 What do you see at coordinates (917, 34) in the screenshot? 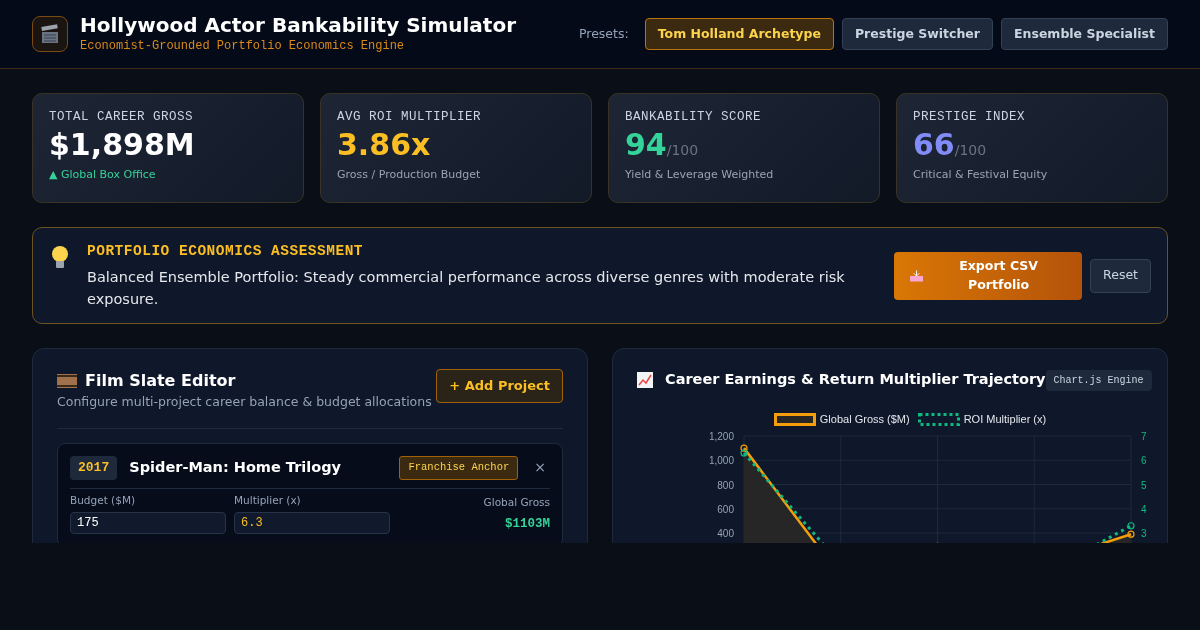
I see `preset-button: Prestige Switcher` at bounding box center [917, 34].